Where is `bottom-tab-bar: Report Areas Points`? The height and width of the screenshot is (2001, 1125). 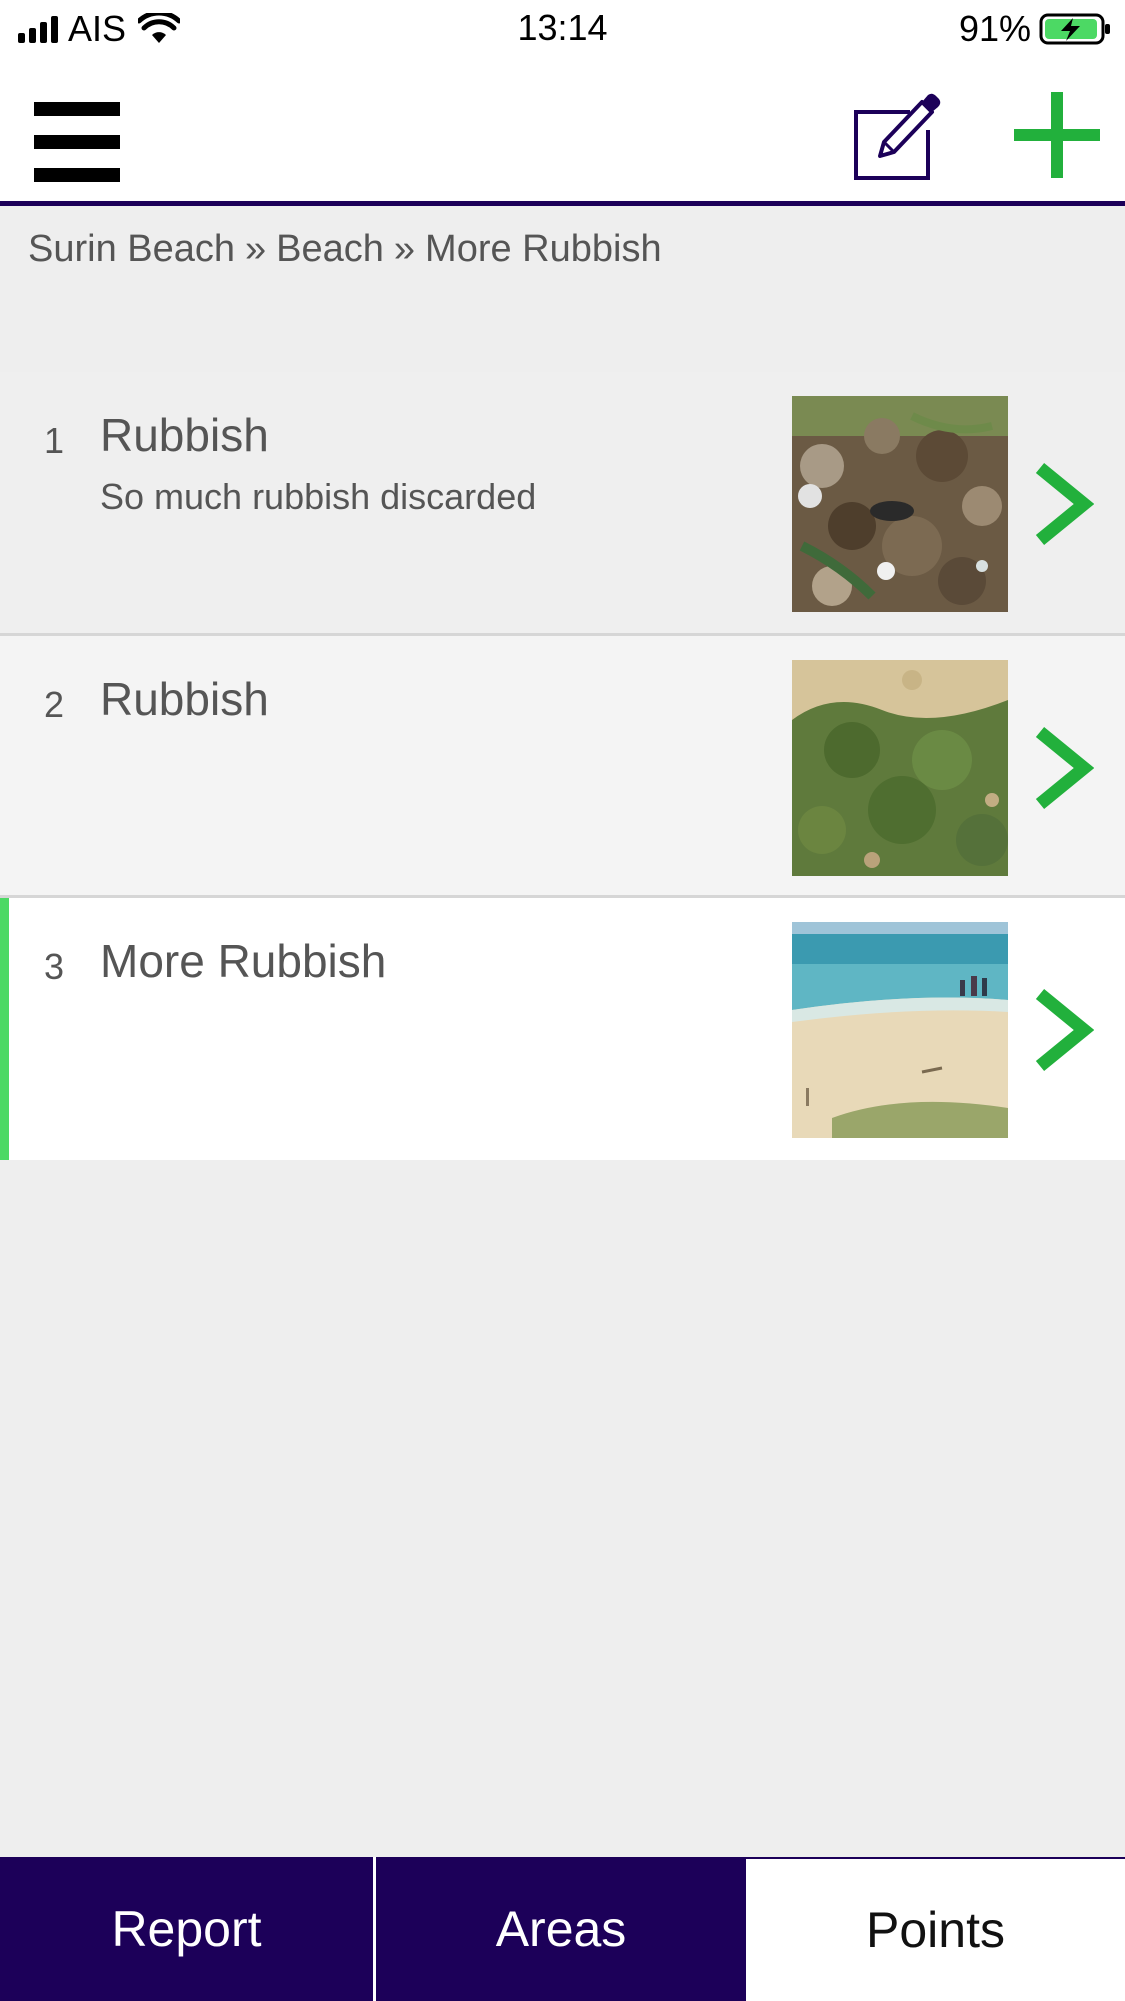
bottom-tab-bar: Report Areas Points is located at coordinates (562, 1929).